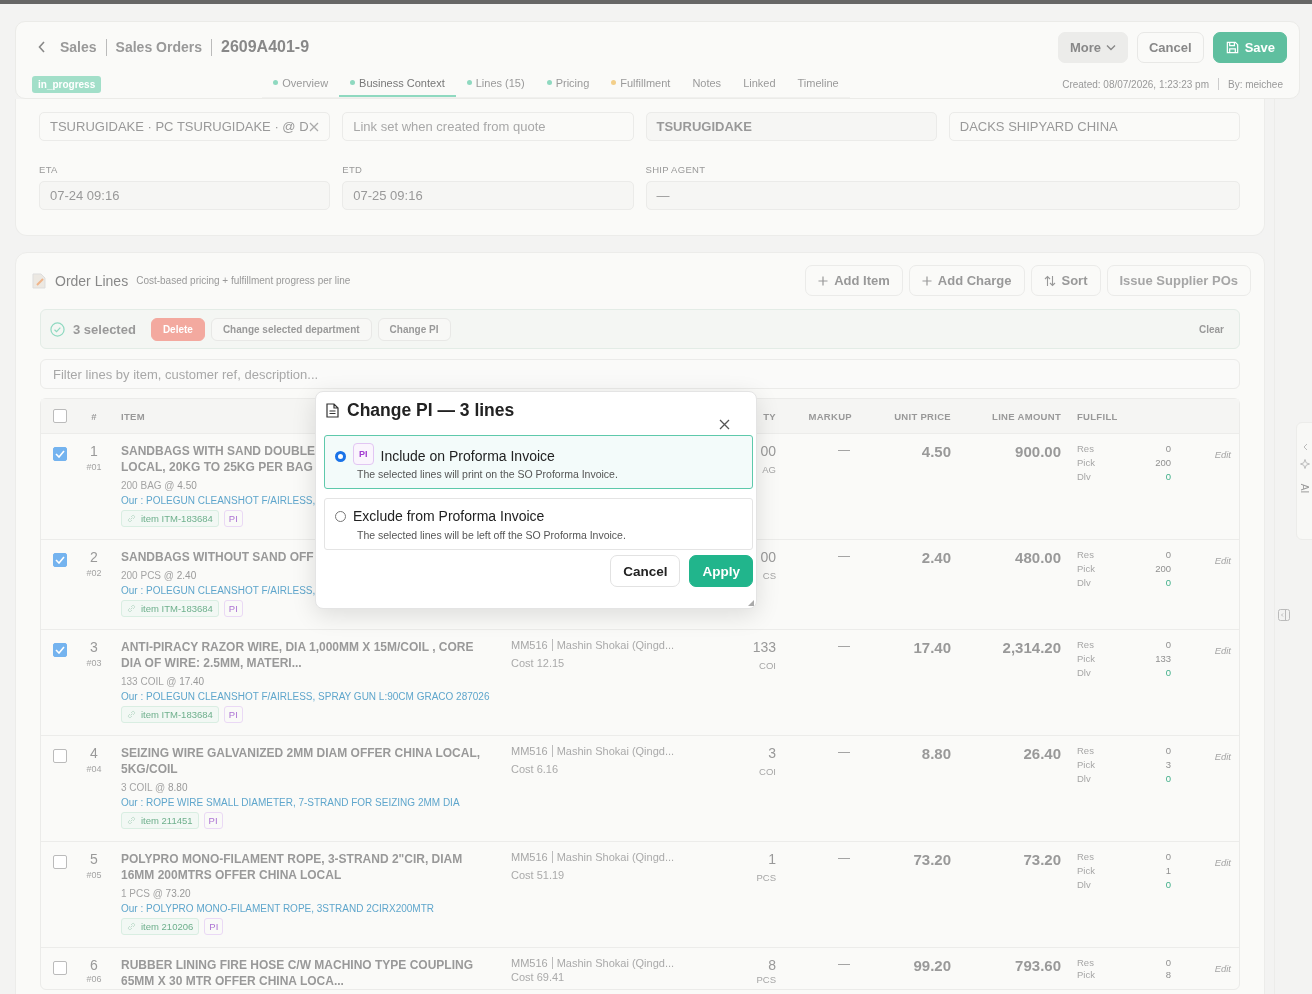 The width and height of the screenshot is (1312, 994). Describe the element at coordinates (1232, 47) in the screenshot. I see `save-icon` at that location.